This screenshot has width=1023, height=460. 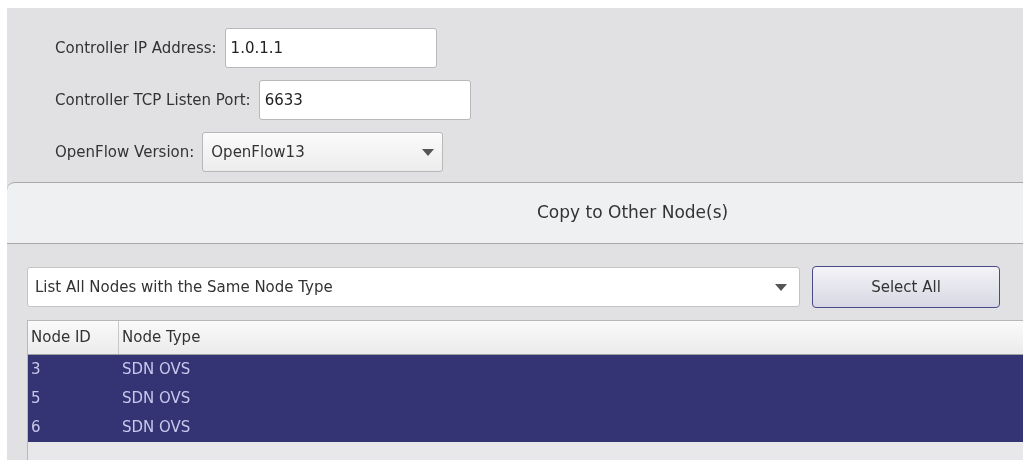 What do you see at coordinates (258, 152) in the screenshot?
I see `dropdown-value: OpenFlow13` at bounding box center [258, 152].